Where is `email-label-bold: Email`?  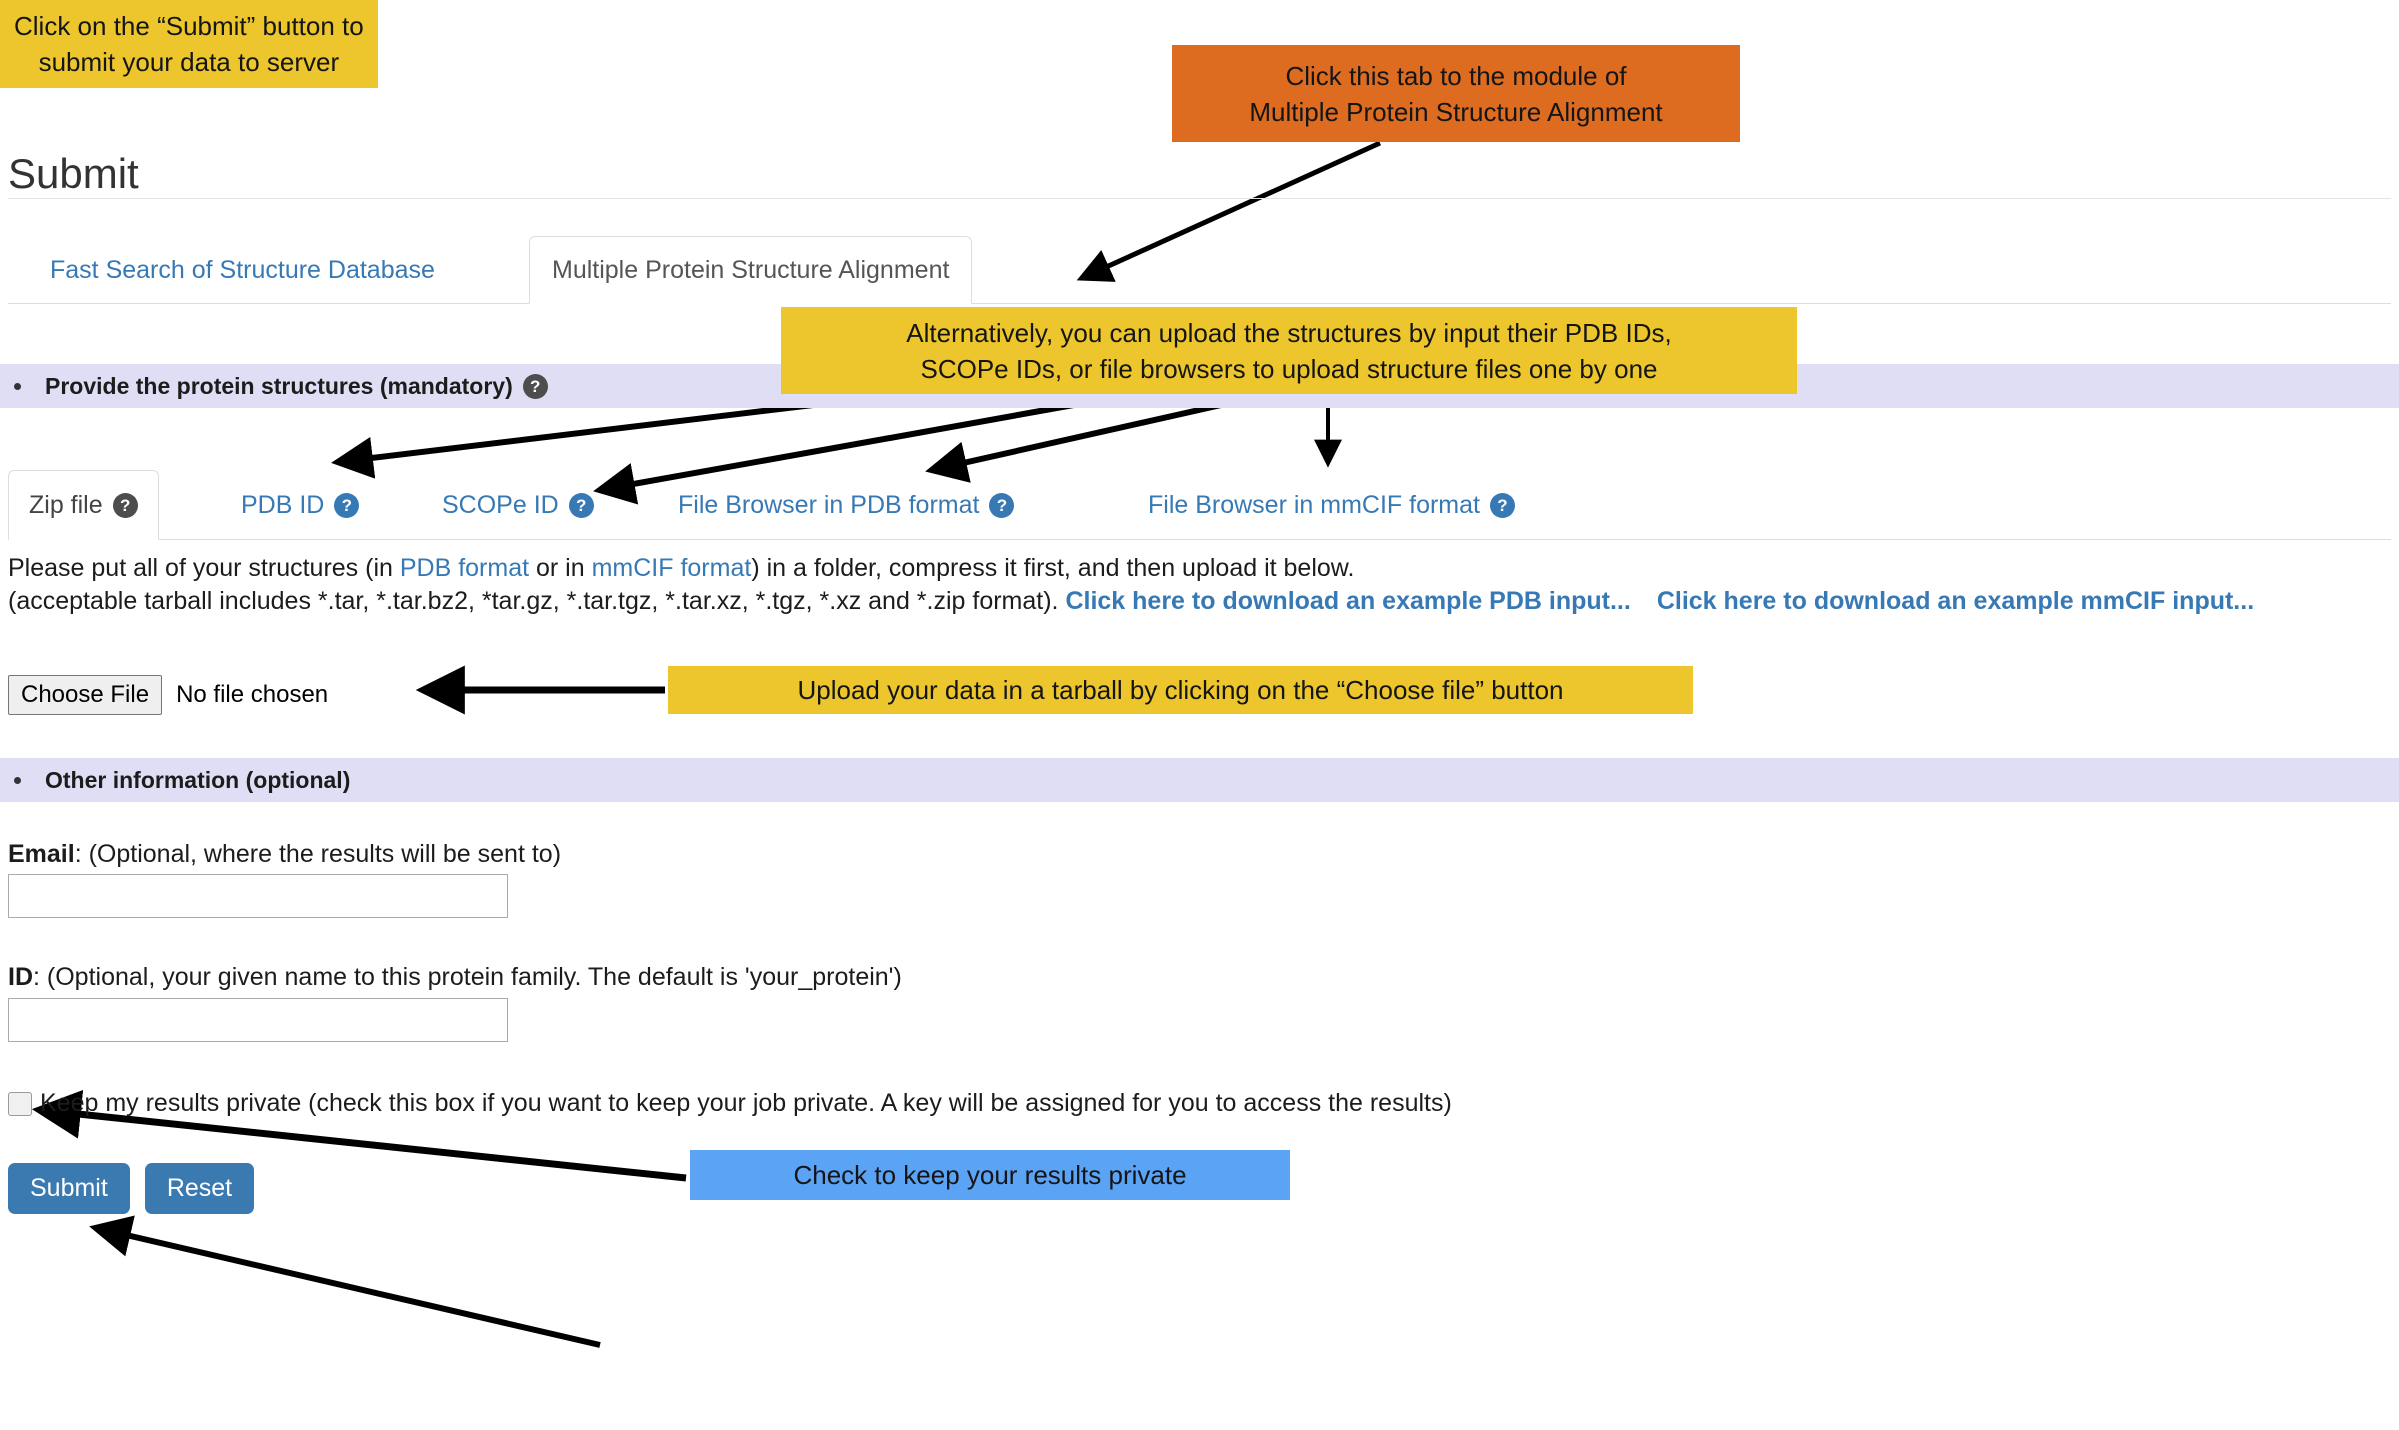 email-label-bold: Email is located at coordinates (41, 854).